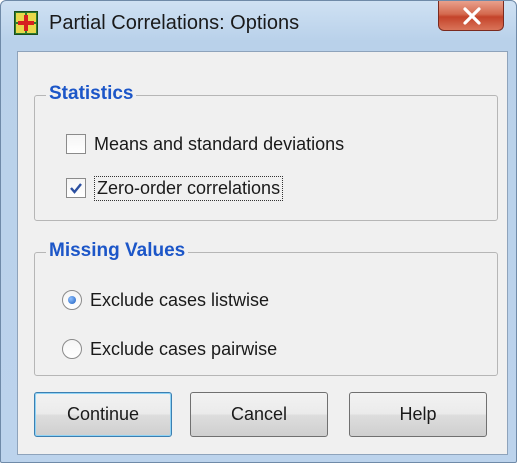  I want to click on exclude-listwise-radio, so click(72, 300).